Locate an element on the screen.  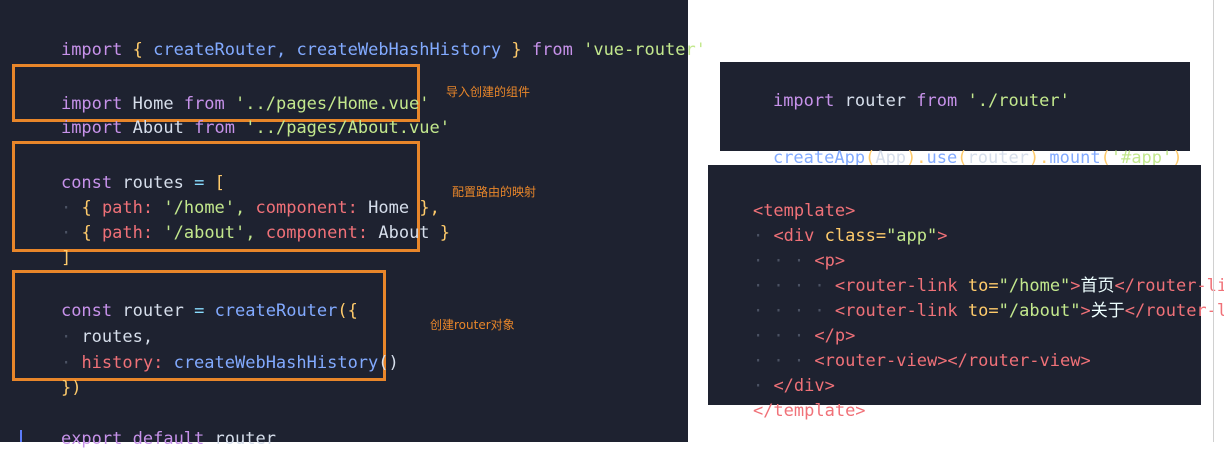
import-components-note: 导入创建的组件 is located at coordinates (488, 92).